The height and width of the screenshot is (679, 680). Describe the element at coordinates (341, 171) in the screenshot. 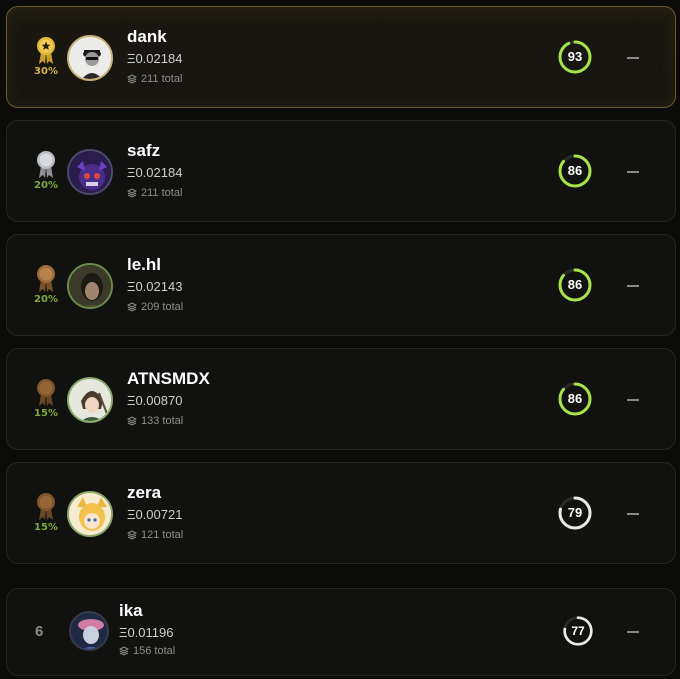

I see `leaderboard-row: 20% safz Ξ0.02184 211 total 86` at that location.